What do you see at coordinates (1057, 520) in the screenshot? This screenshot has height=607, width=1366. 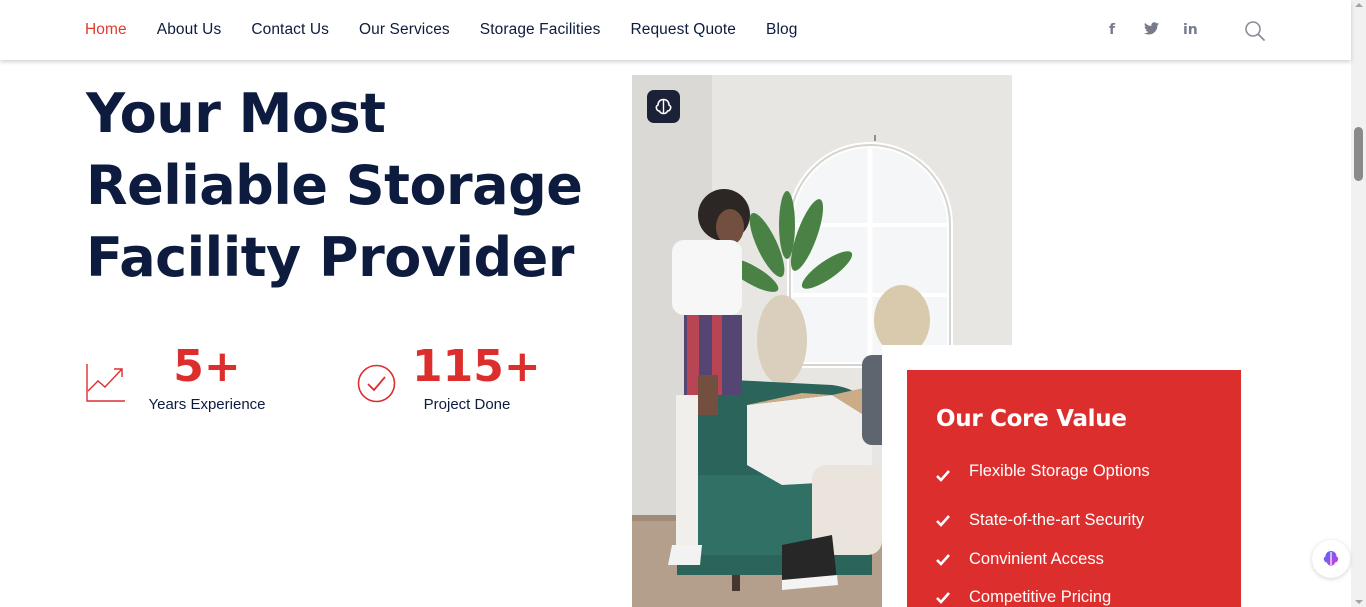 I see `core-value-label: State-of-the-art Security` at bounding box center [1057, 520].